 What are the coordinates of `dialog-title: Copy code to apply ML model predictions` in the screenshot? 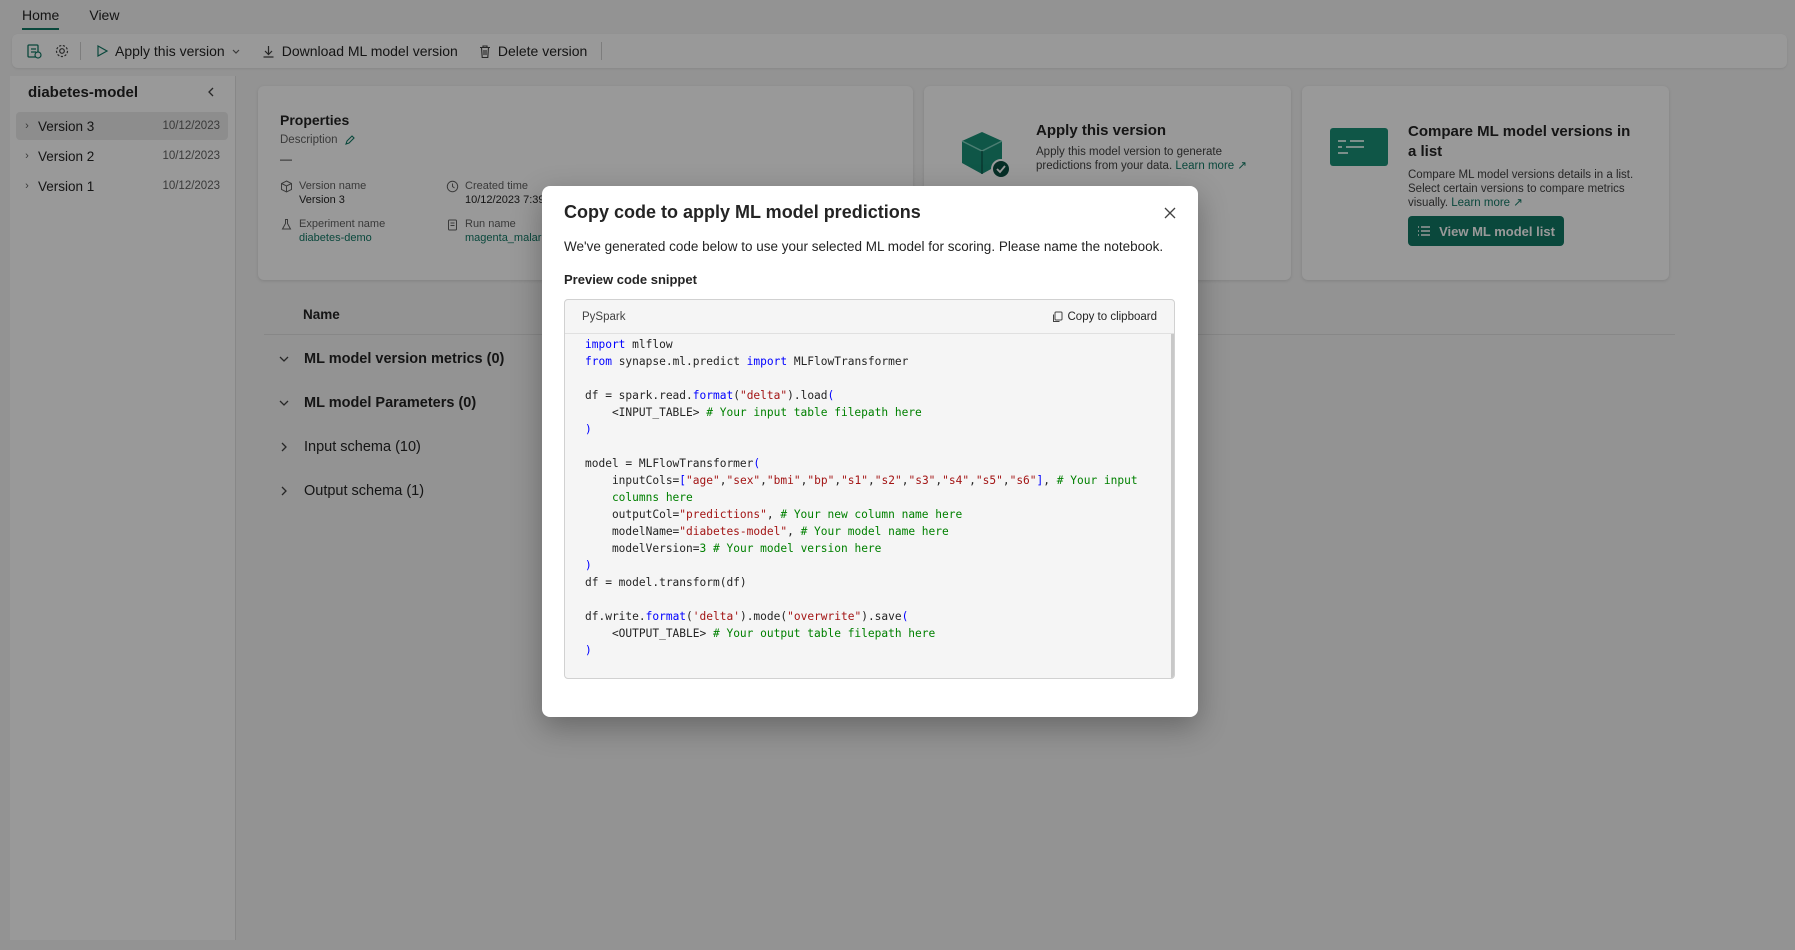 It's located at (742, 212).